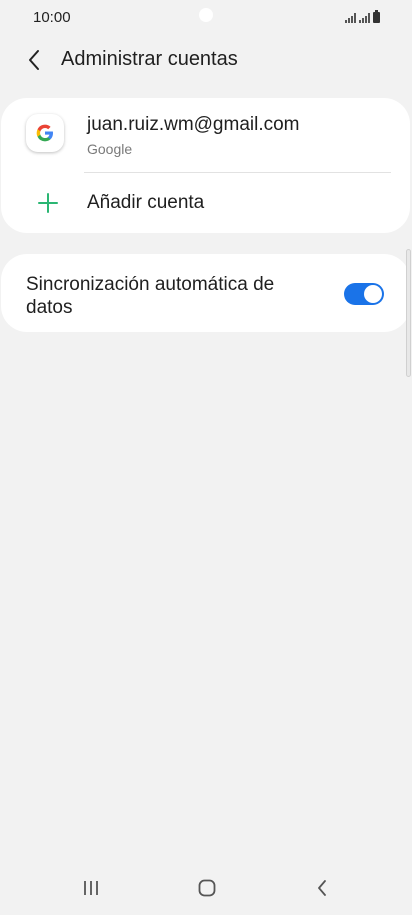 This screenshot has height=915, width=412. What do you see at coordinates (52, 17) in the screenshot?
I see `status-time: 10:00` at bounding box center [52, 17].